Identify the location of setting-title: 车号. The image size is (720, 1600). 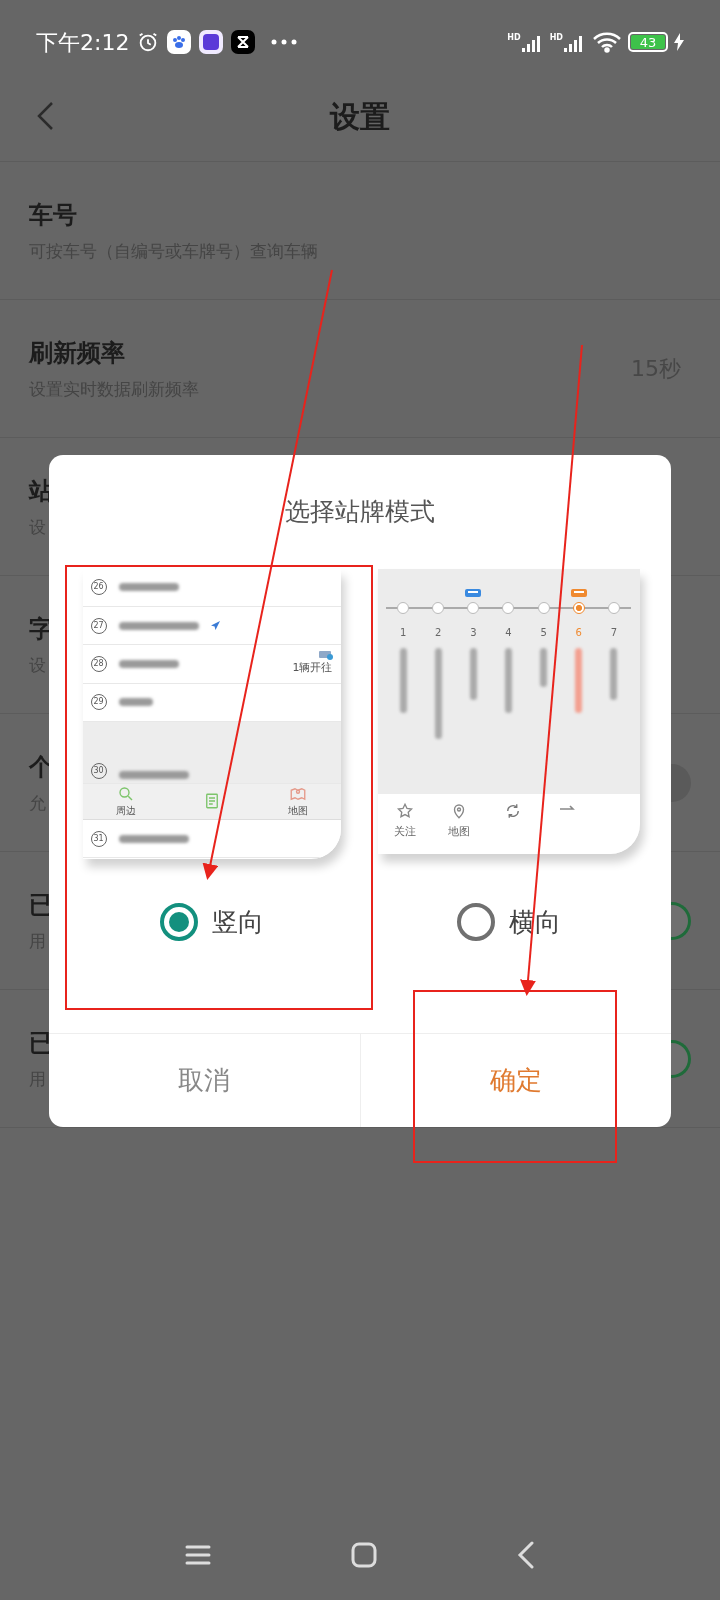
(53, 215).